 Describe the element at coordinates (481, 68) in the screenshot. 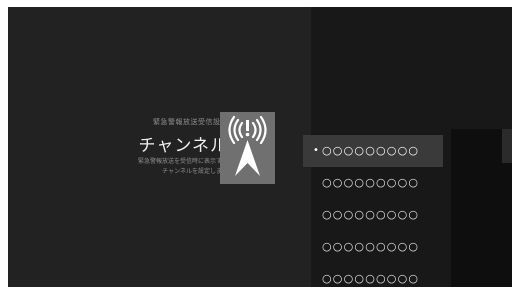

I see `side-panel-top` at that location.